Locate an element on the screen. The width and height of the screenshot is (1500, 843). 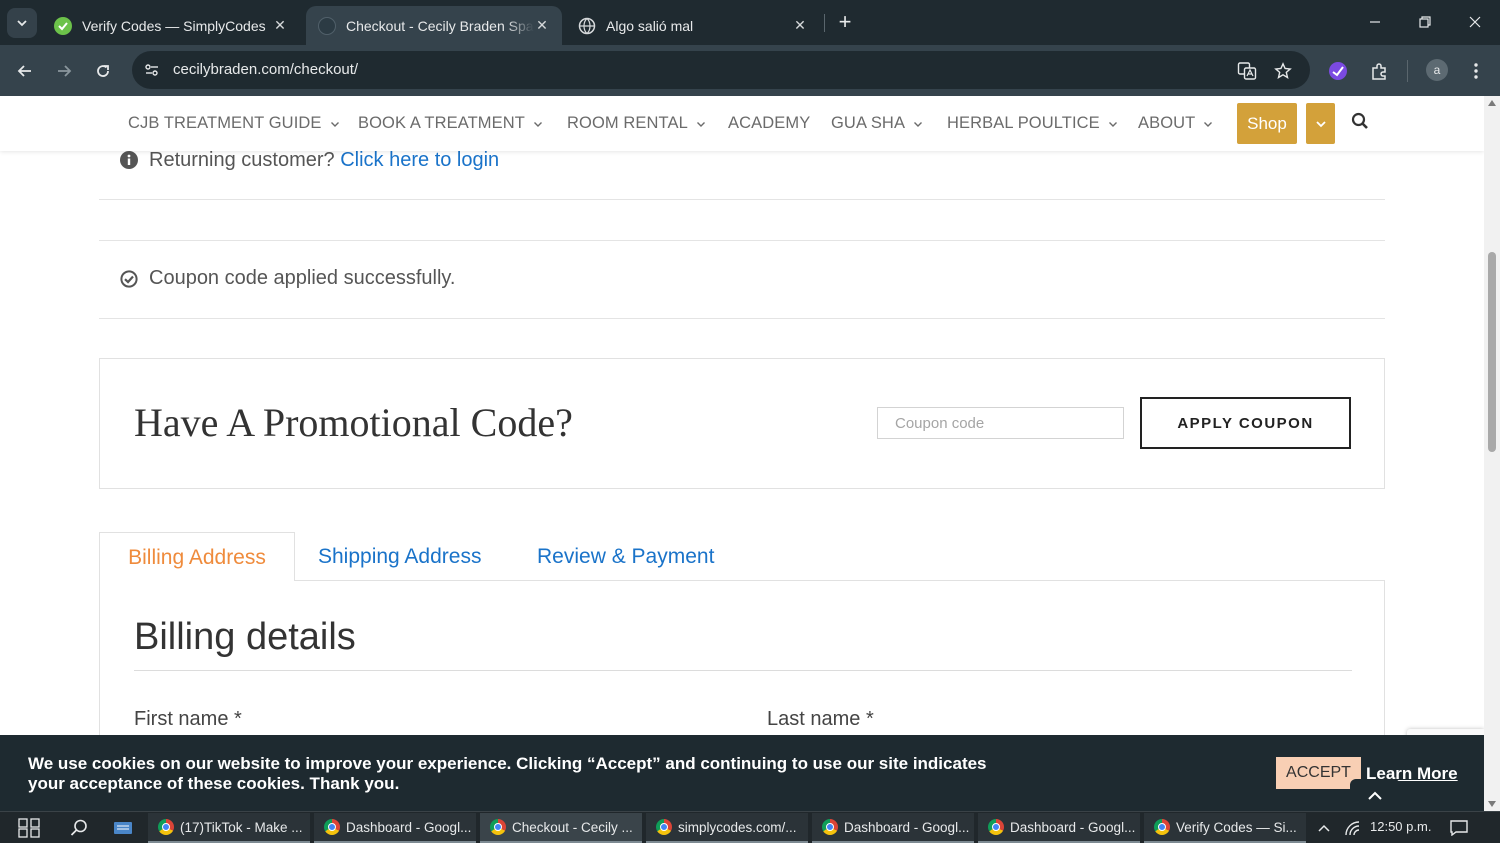
page-scrollbar is located at coordinates (1492, 453).